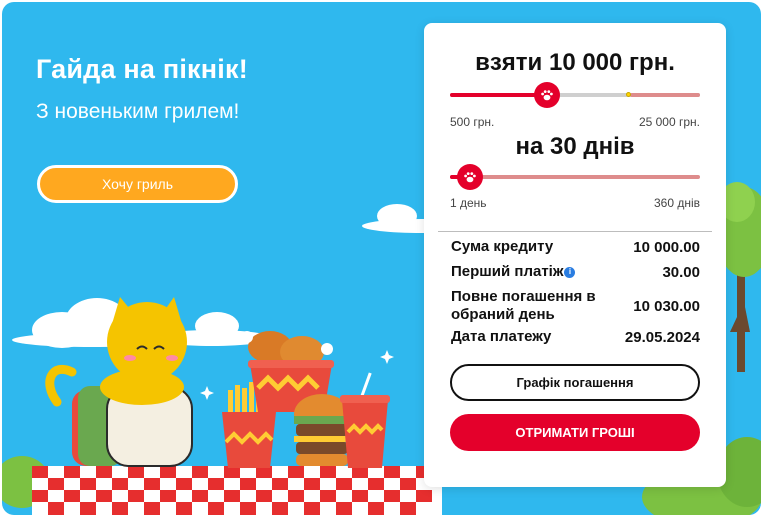  What do you see at coordinates (676, 203) in the screenshot?
I see `days-max-label: 360 днів` at bounding box center [676, 203].